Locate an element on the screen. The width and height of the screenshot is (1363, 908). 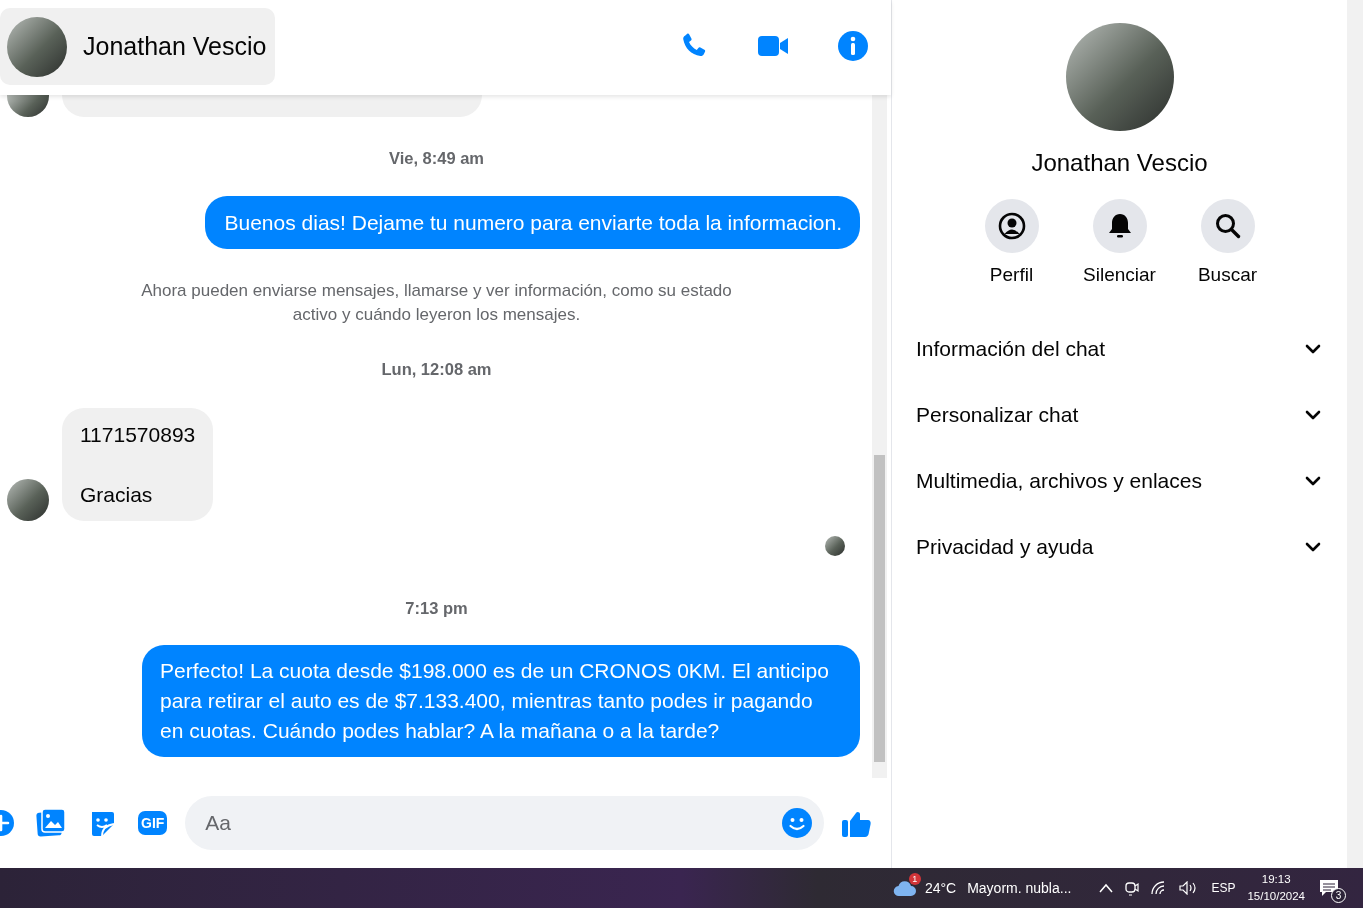
timestamp: Vie, 8:49 am is located at coordinates (436, 158).